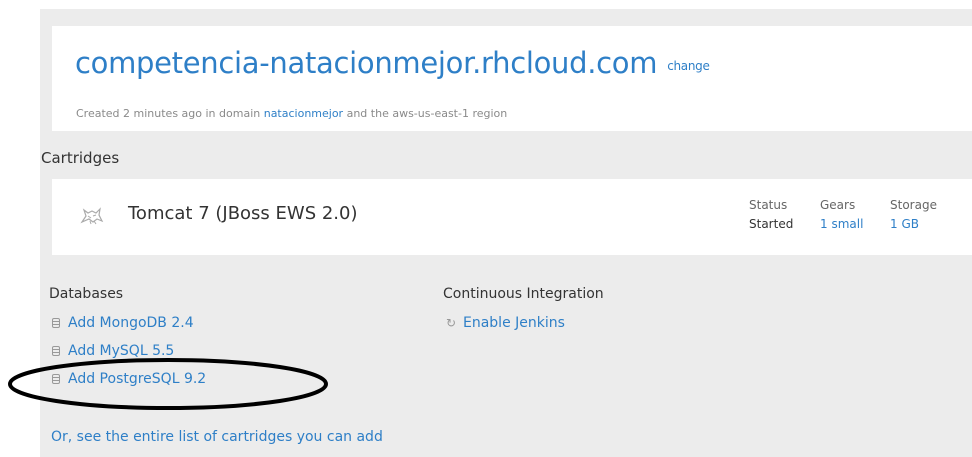  What do you see at coordinates (771, 224) in the screenshot?
I see `status-value: Started` at bounding box center [771, 224].